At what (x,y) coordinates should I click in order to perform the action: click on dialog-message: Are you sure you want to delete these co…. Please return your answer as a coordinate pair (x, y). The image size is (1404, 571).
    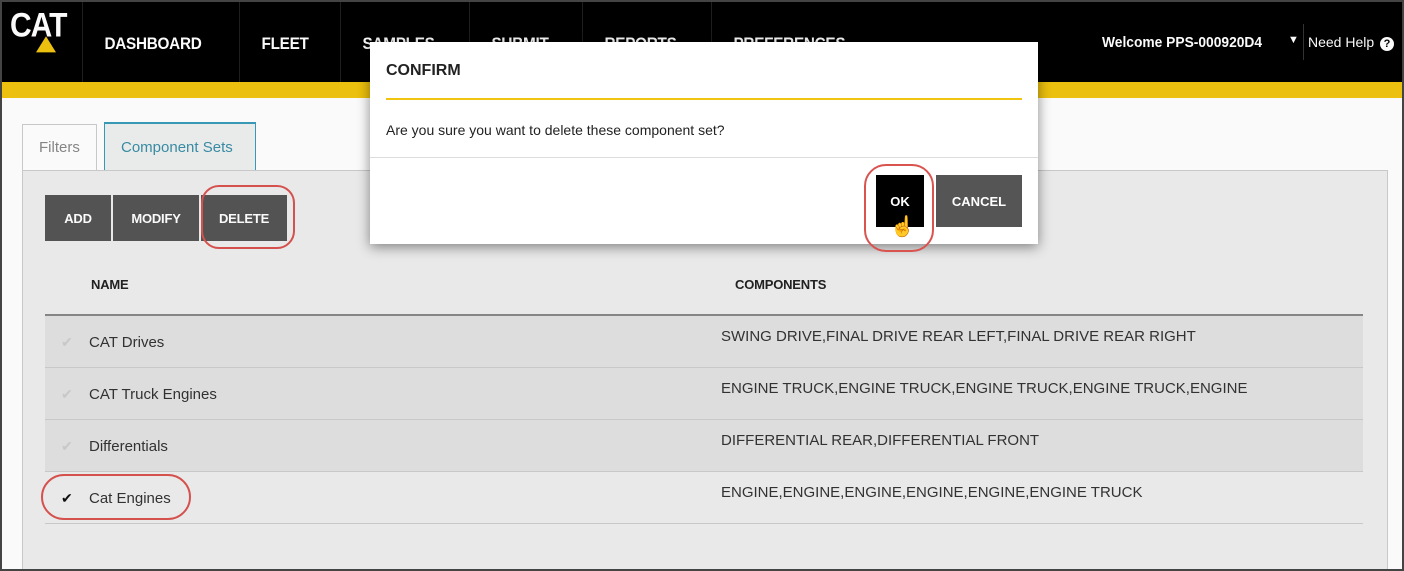
    Looking at the image, I should click on (555, 130).